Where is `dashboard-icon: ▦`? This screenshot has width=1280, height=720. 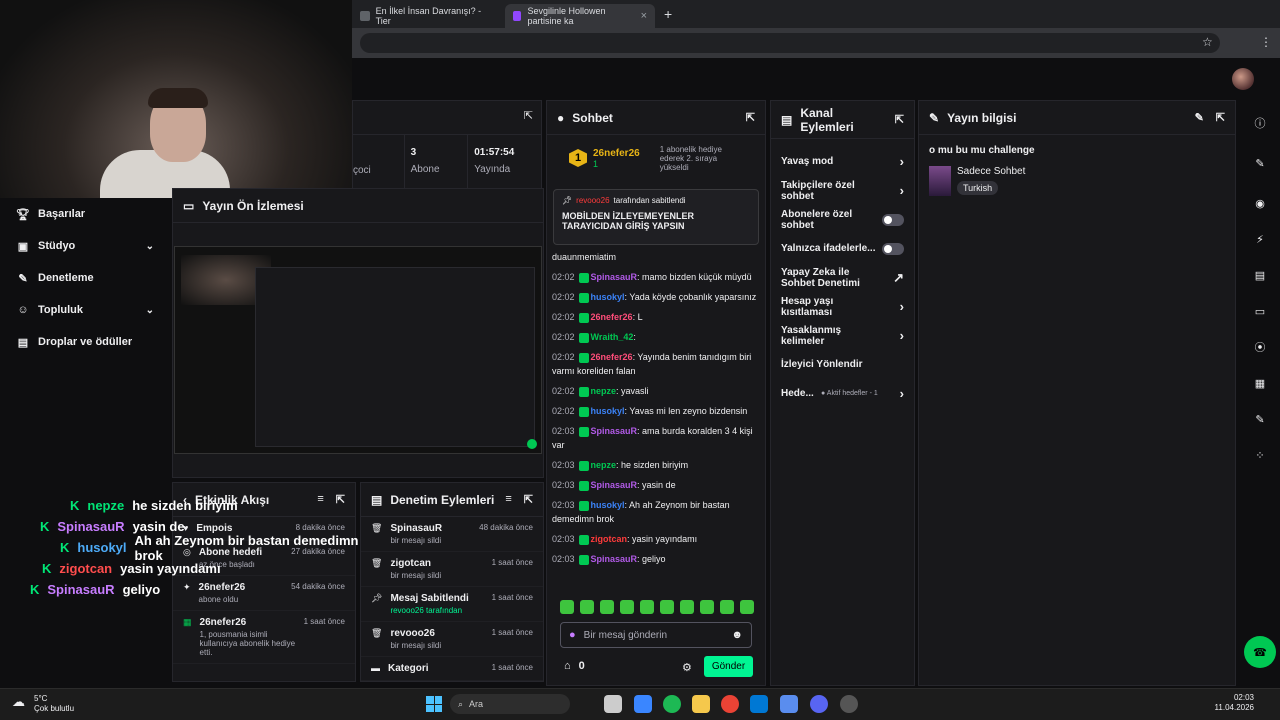
dashboard-icon: ▦ is located at coordinates (1260, 383).